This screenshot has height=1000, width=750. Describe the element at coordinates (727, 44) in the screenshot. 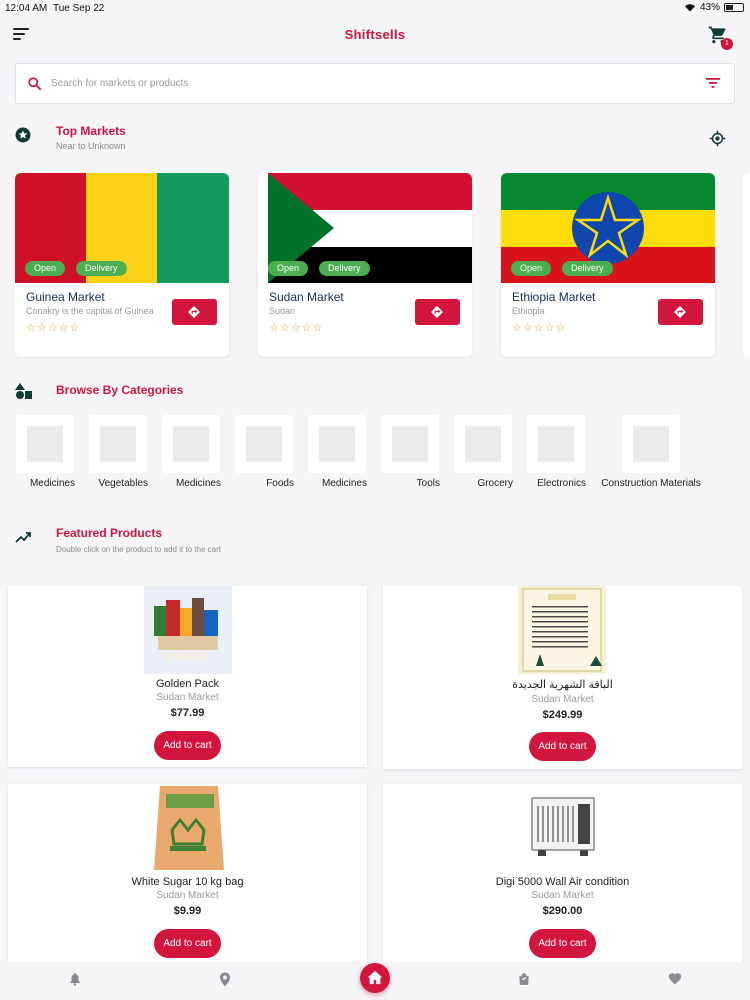

I see `cart-count-badge: 1` at that location.